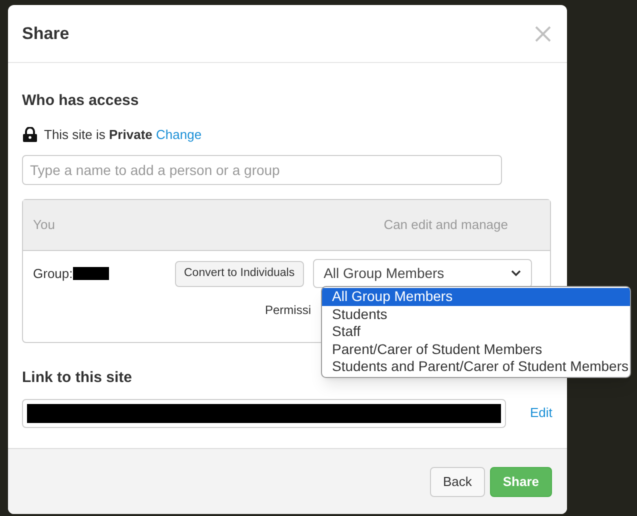 The image size is (637, 516). I want to click on link-field, so click(264, 413).